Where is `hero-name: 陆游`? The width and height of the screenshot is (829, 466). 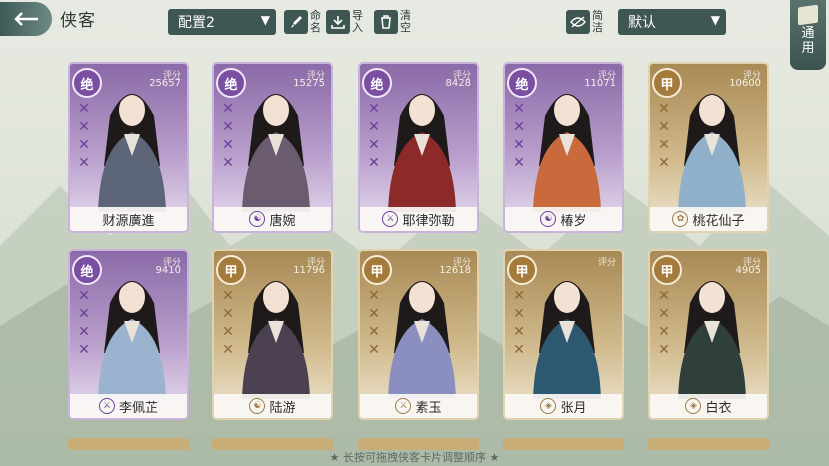 hero-name: 陆游 is located at coordinates (282, 408).